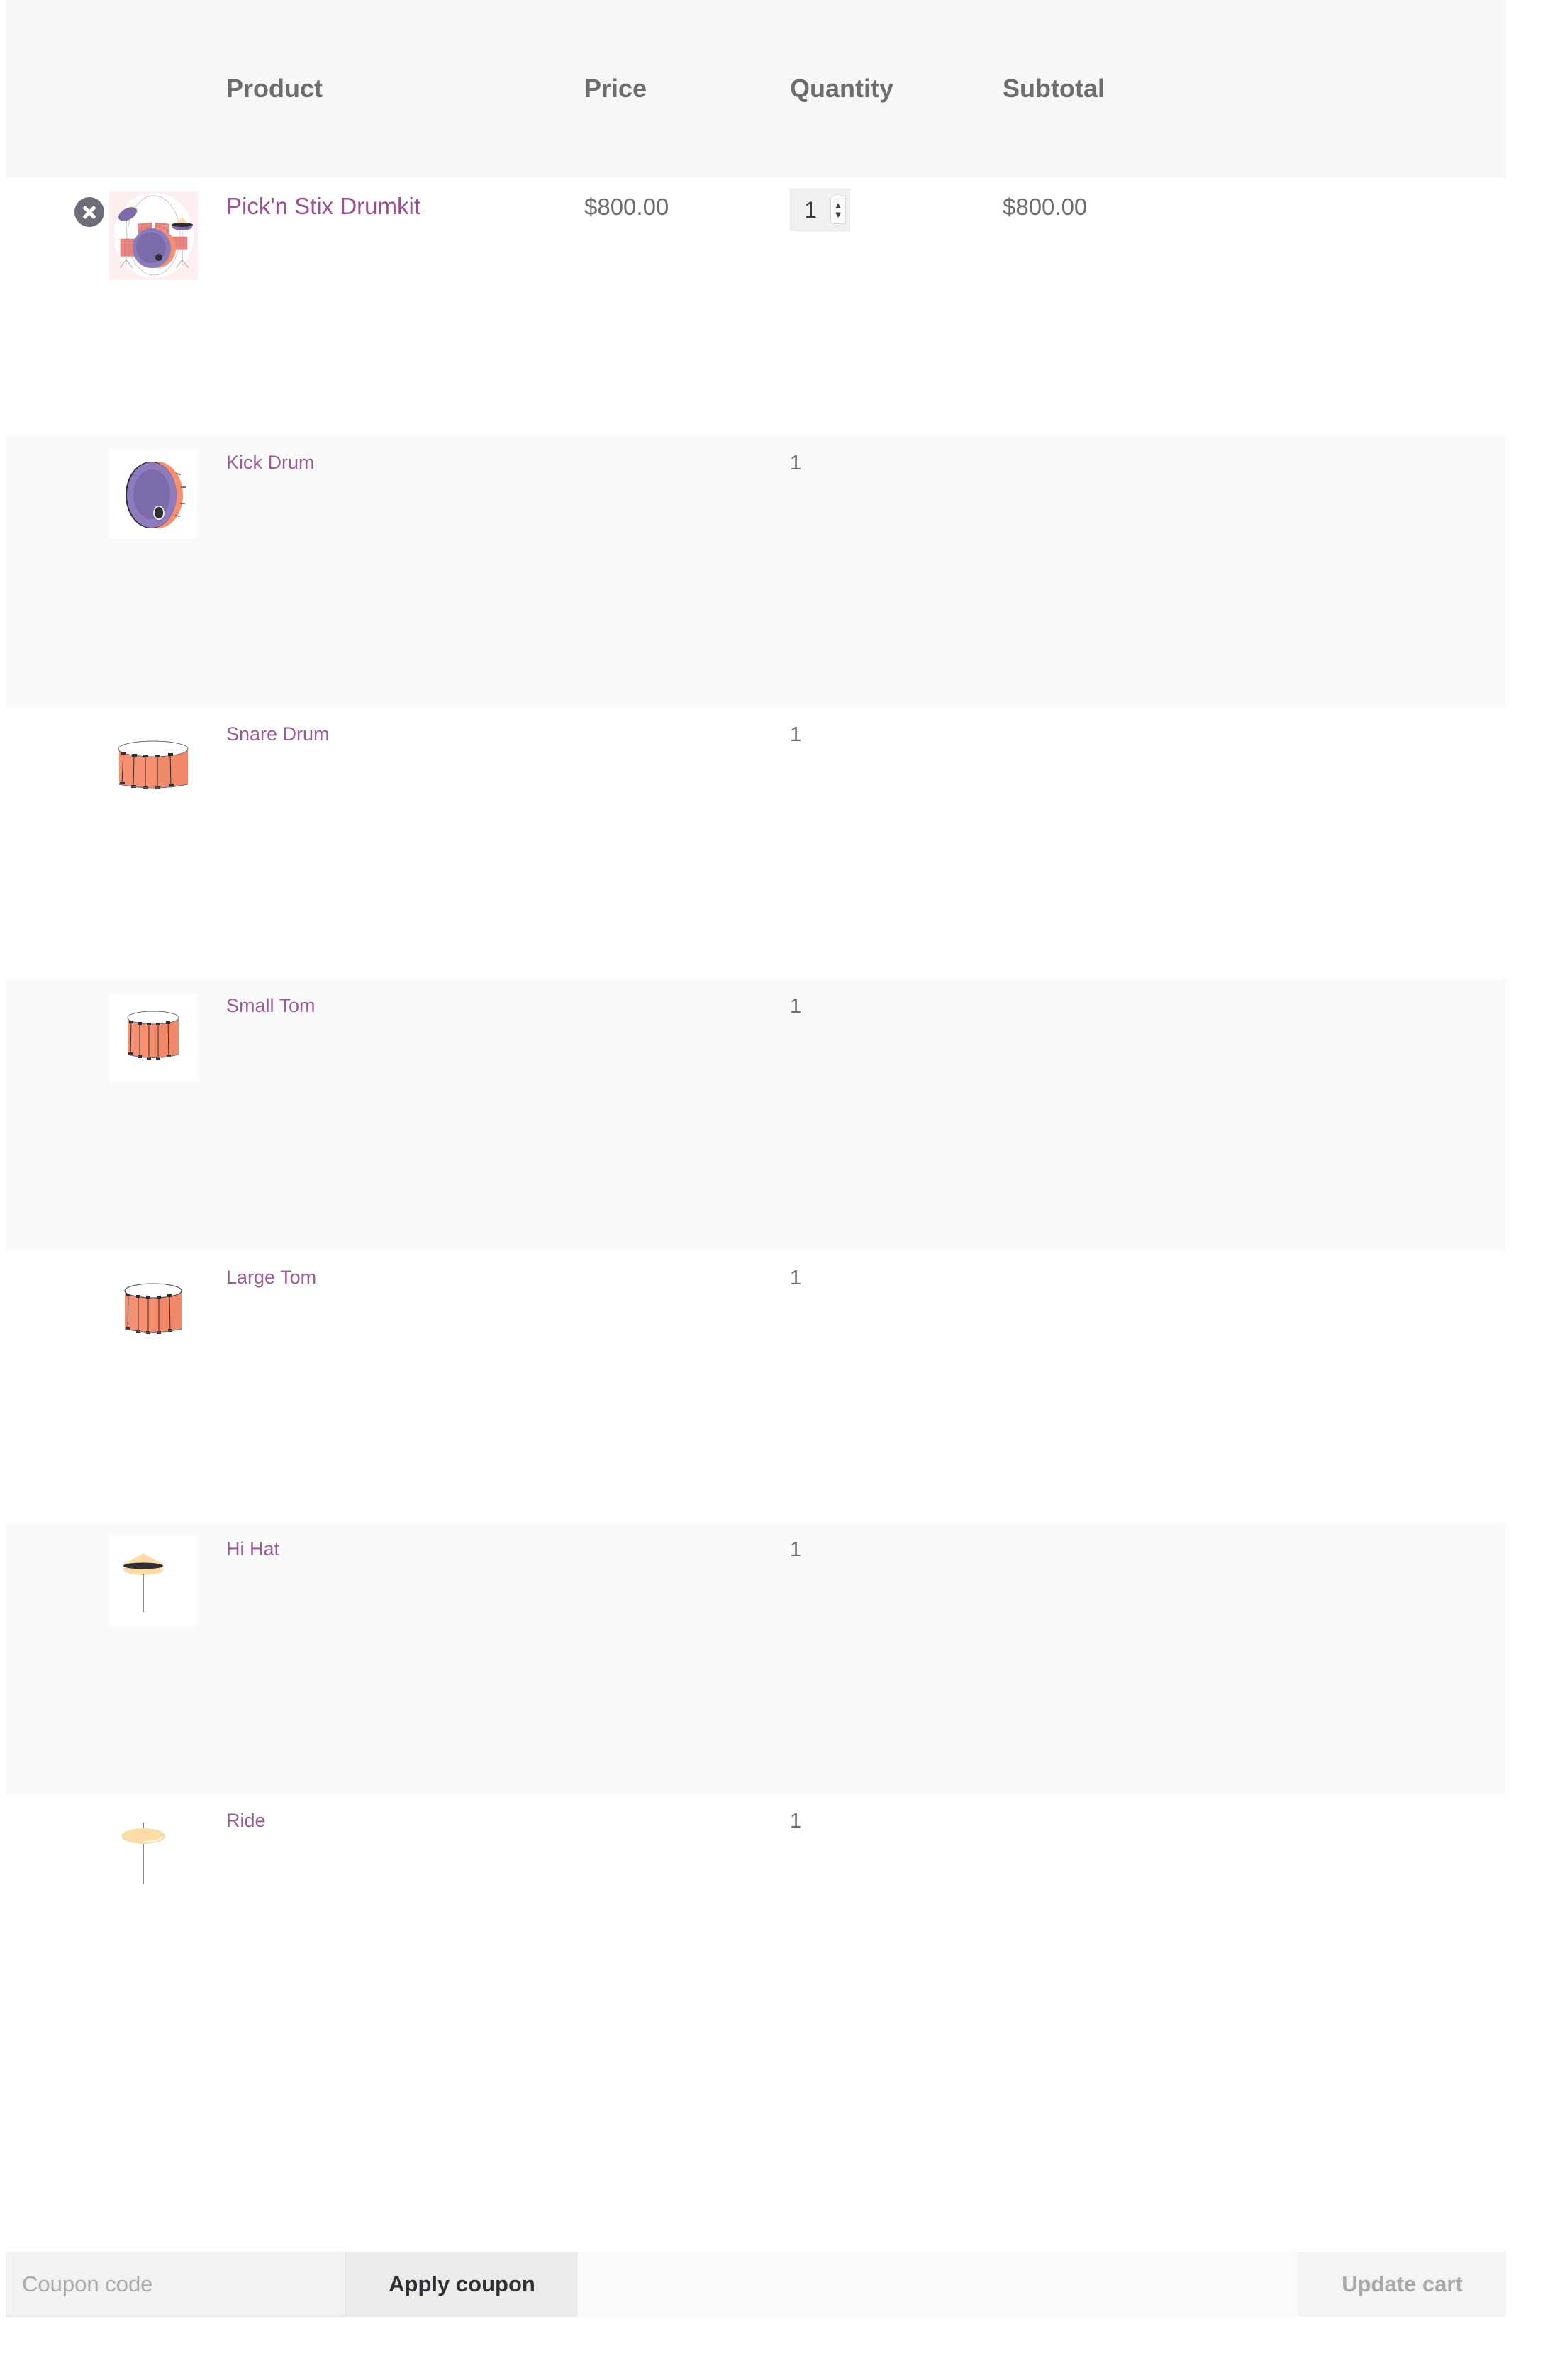 The width and height of the screenshot is (1555, 2380). I want to click on ride-cymbal-thumbnail, so click(153, 1852).